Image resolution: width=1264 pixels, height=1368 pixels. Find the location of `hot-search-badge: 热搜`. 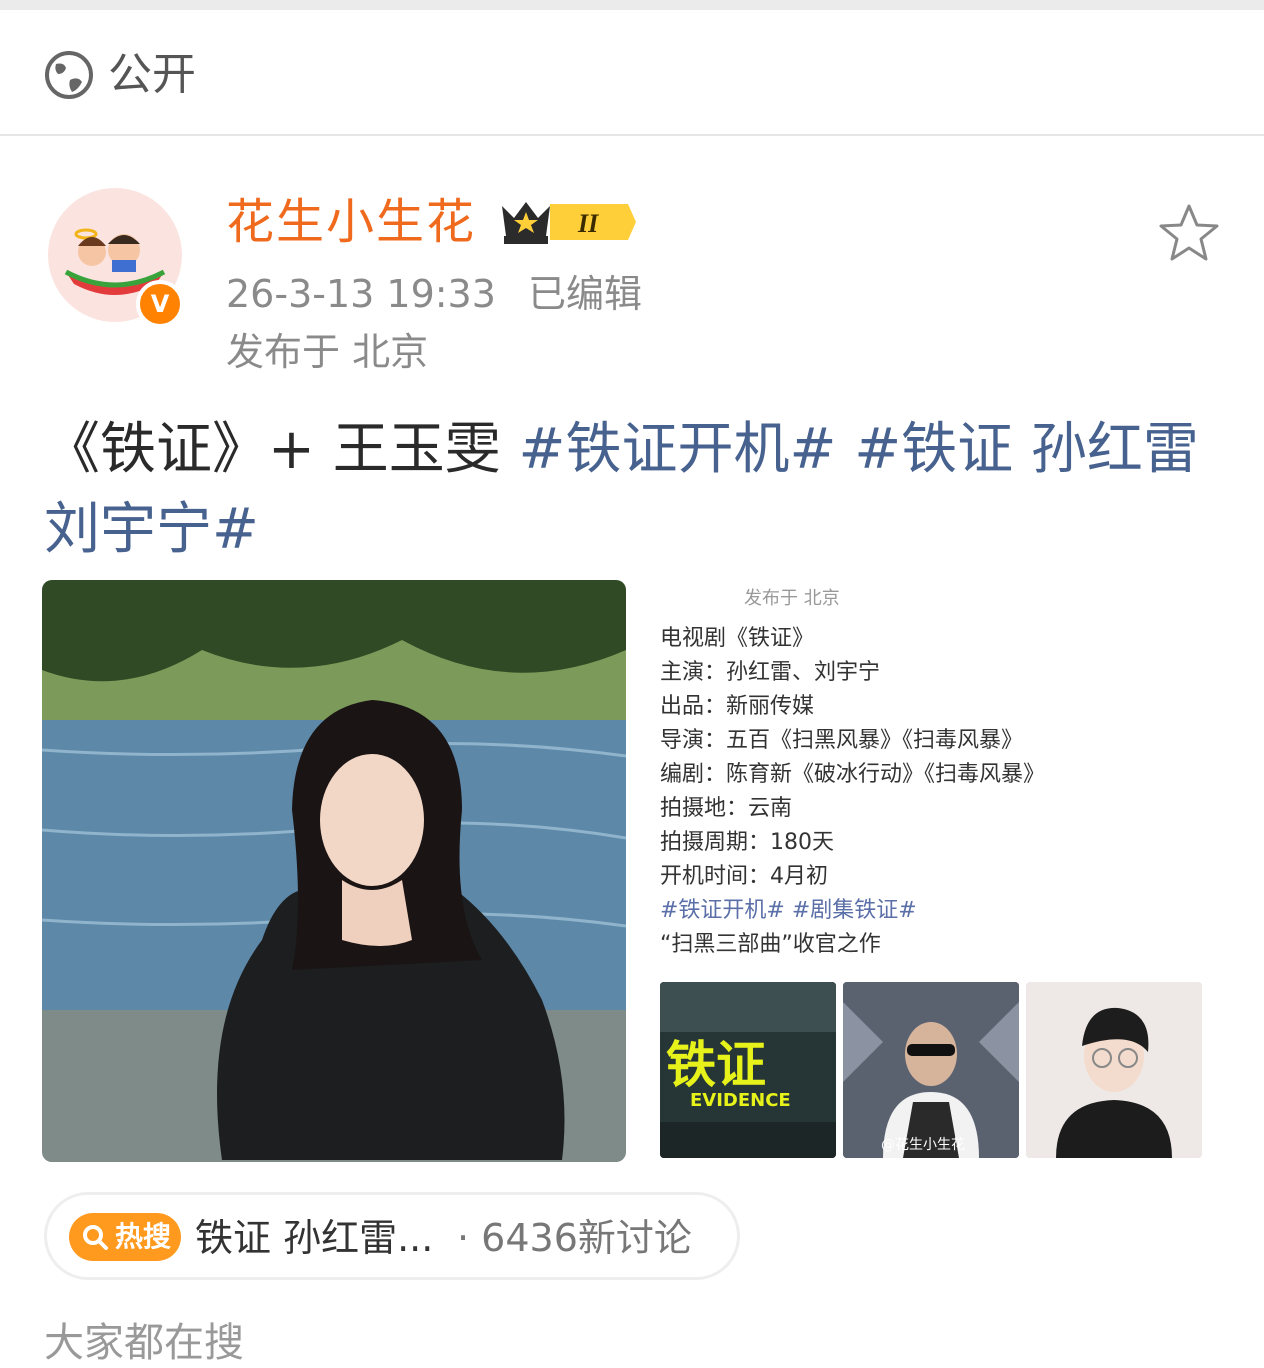

hot-search-badge: 热搜 is located at coordinates (125, 1237).